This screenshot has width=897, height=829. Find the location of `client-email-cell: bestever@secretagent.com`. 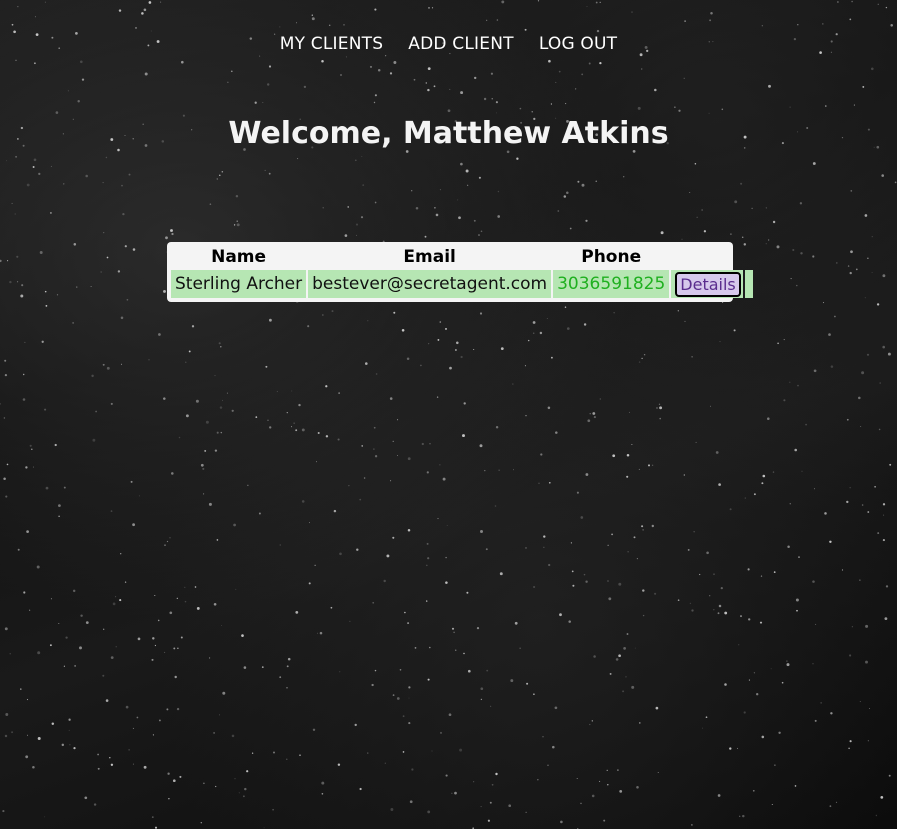

client-email-cell: bestever@secretagent.com is located at coordinates (430, 284).